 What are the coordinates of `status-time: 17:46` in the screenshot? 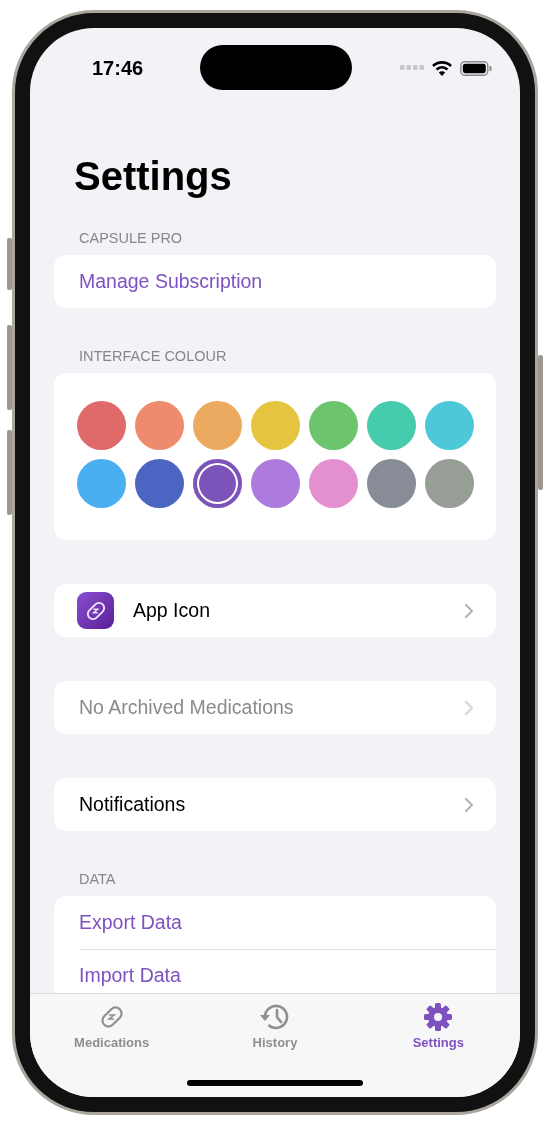 It's located at (118, 68).